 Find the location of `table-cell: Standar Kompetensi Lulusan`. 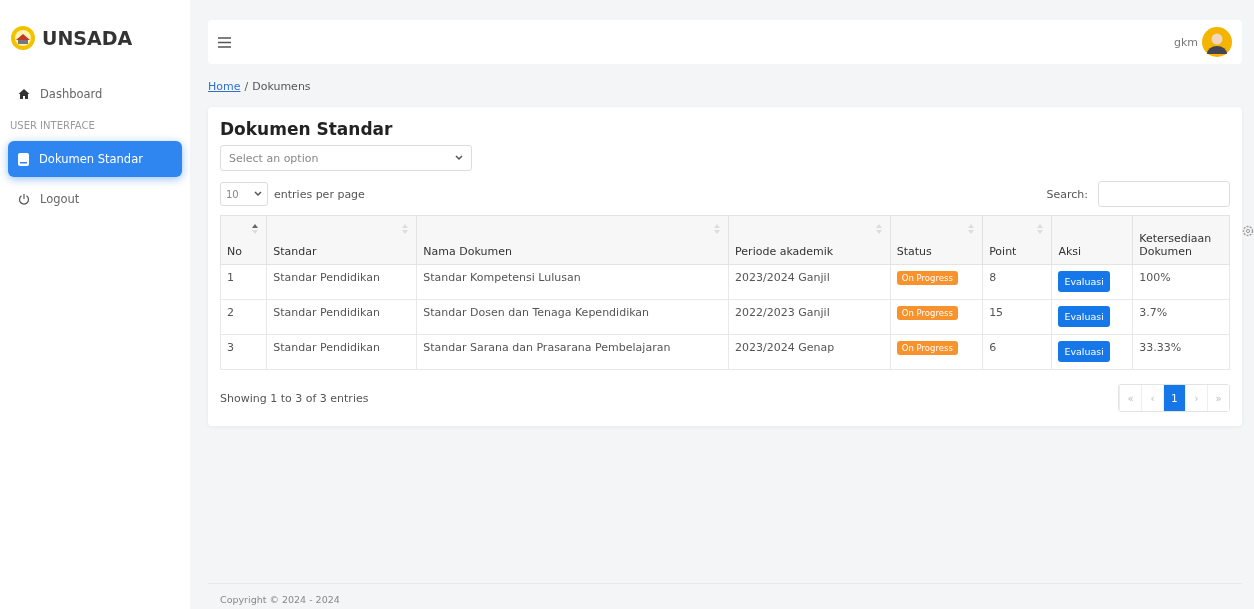

table-cell: Standar Kompetensi Lulusan is located at coordinates (572, 282).